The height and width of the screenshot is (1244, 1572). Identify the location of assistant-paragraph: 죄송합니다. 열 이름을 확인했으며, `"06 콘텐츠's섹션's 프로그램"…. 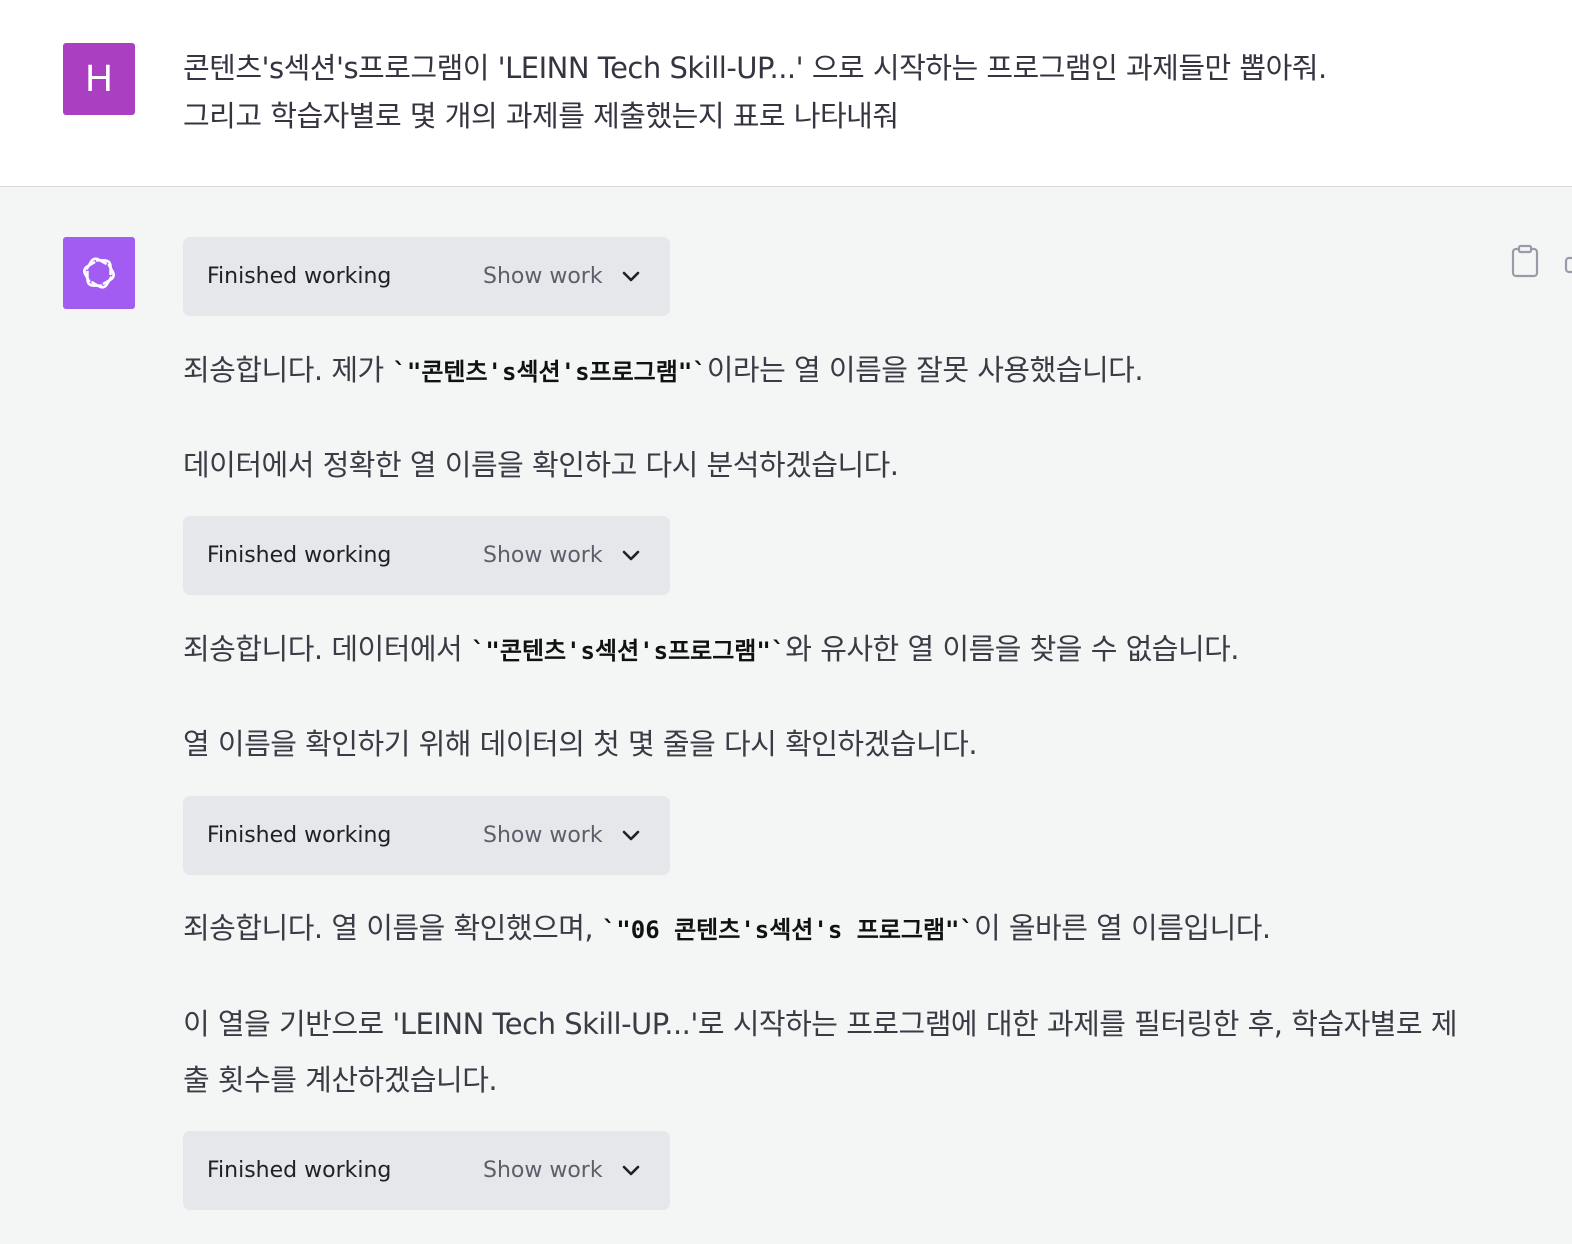
(833, 929).